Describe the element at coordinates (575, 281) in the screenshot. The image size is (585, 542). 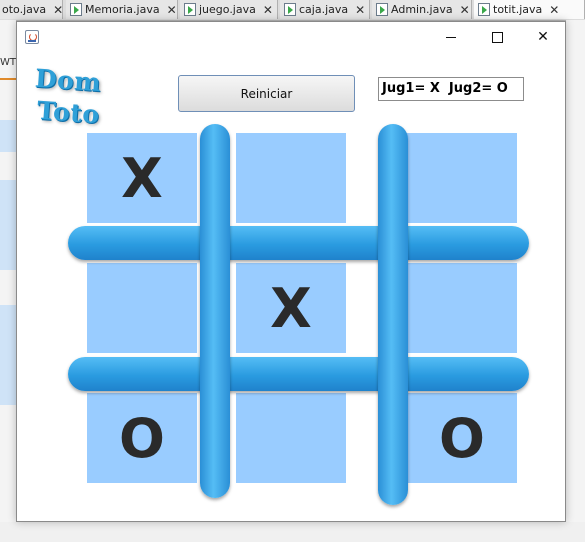
I see `ide-right-panel` at that location.